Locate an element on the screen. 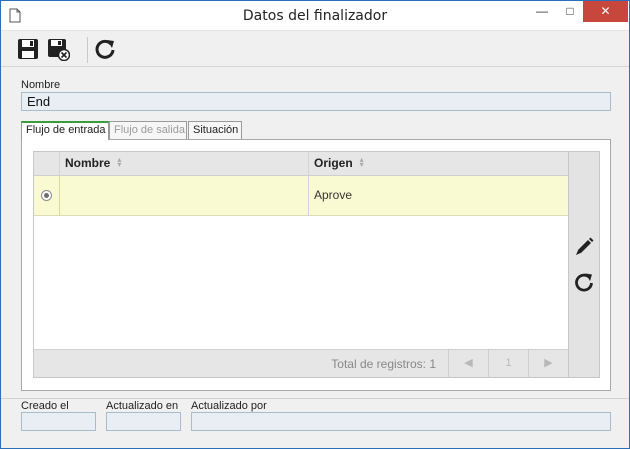 Image resolution: width=630 pixels, height=449 pixels. column-header-label: Nombre is located at coordinates (88, 163).